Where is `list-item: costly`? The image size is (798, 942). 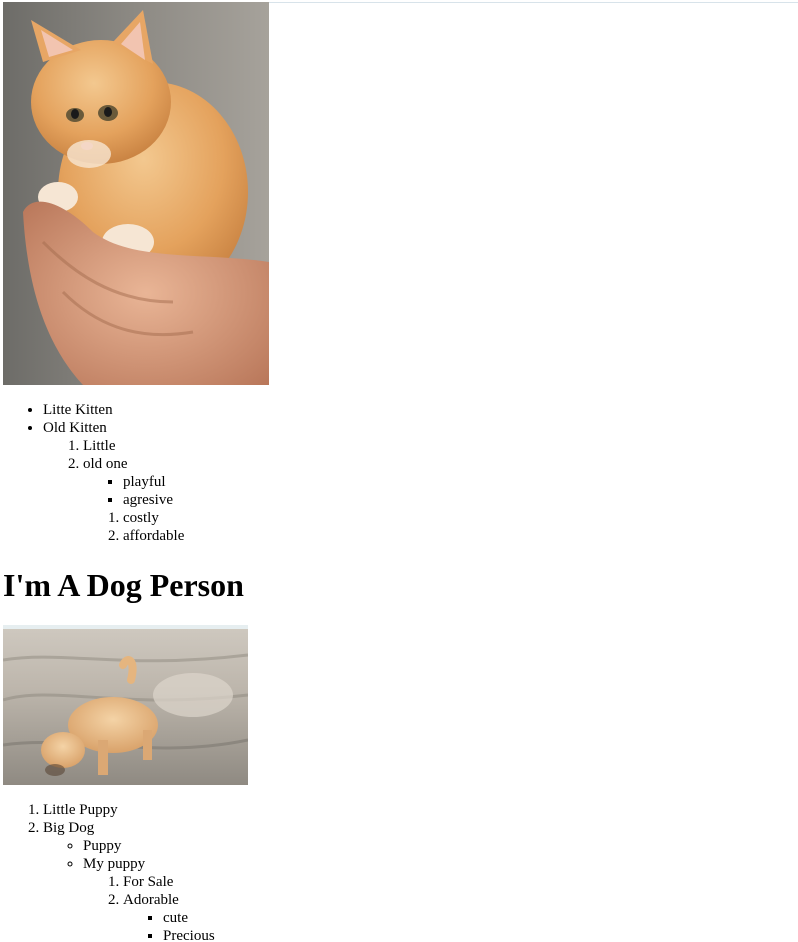
list-item: costly is located at coordinates (283, 518).